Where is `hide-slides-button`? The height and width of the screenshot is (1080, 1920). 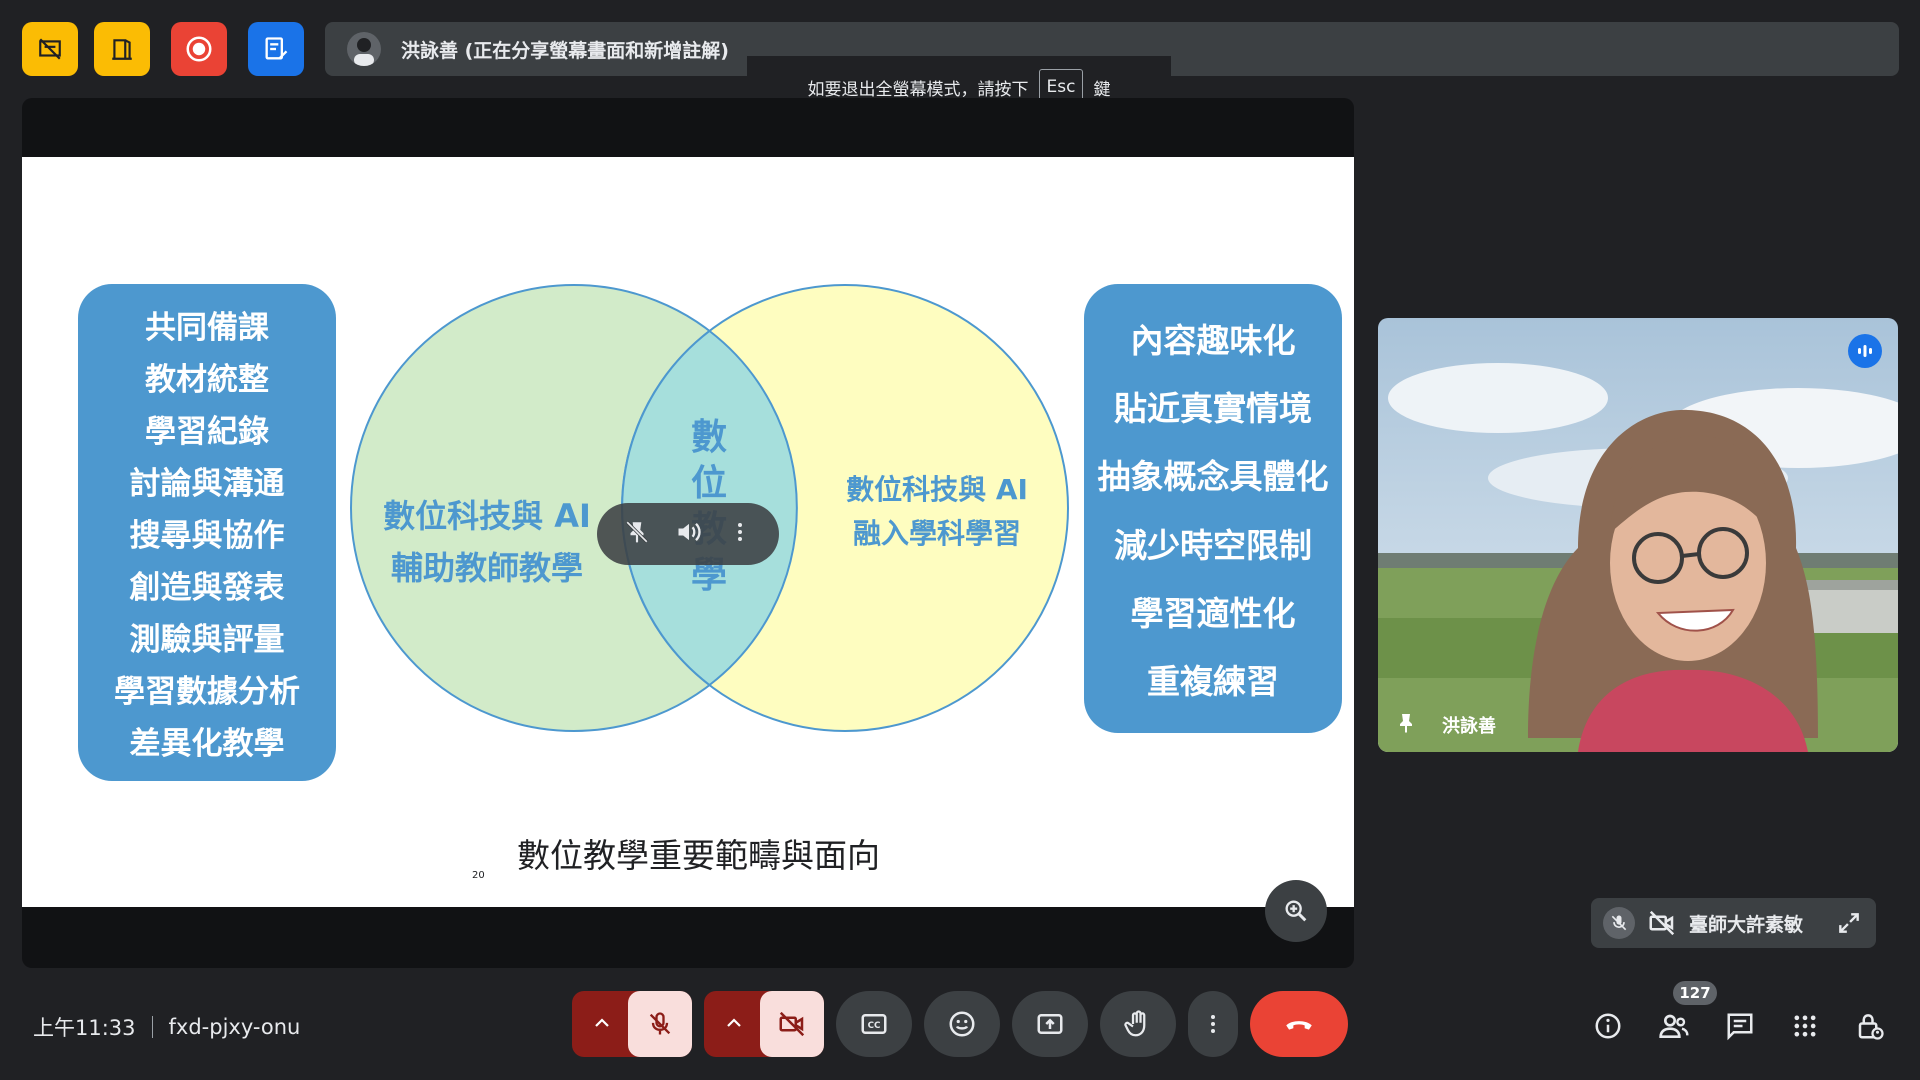 hide-slides-button is located at coordinates (50, 49).